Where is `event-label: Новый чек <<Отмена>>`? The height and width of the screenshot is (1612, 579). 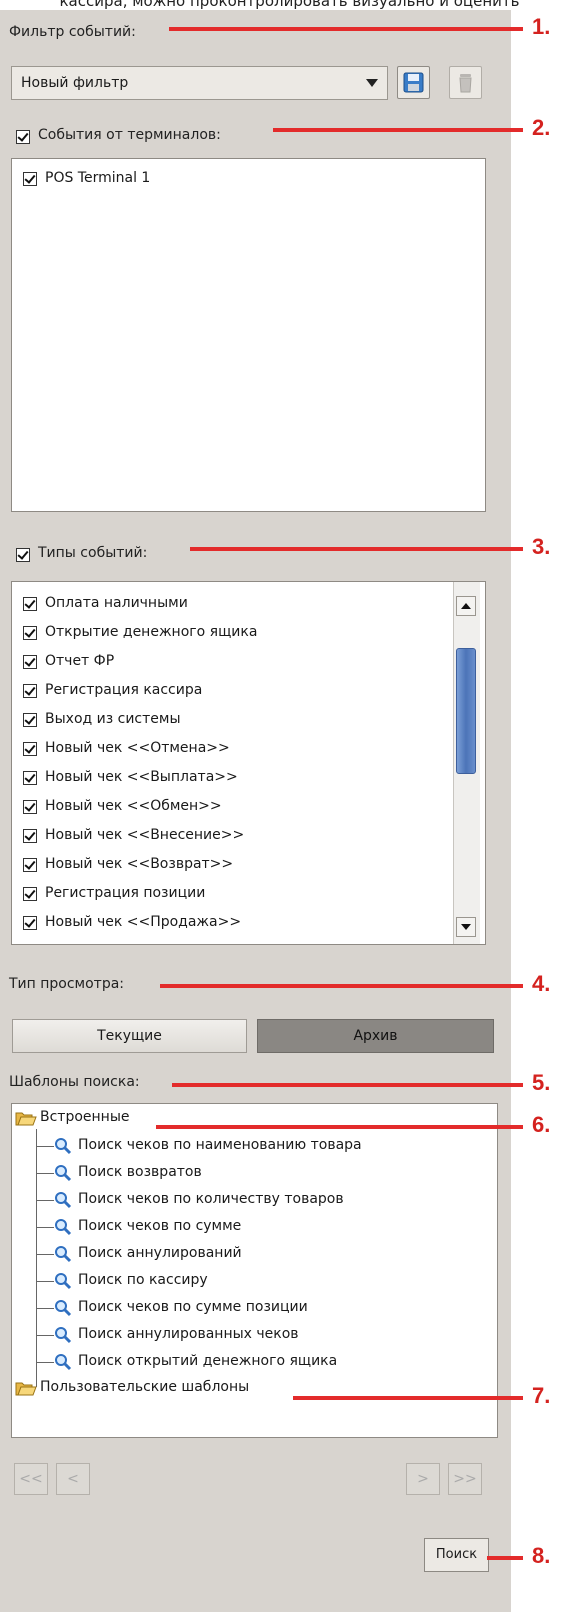 event-label: Новый чек <<Отмена>> is located at coordinates (137, 748).